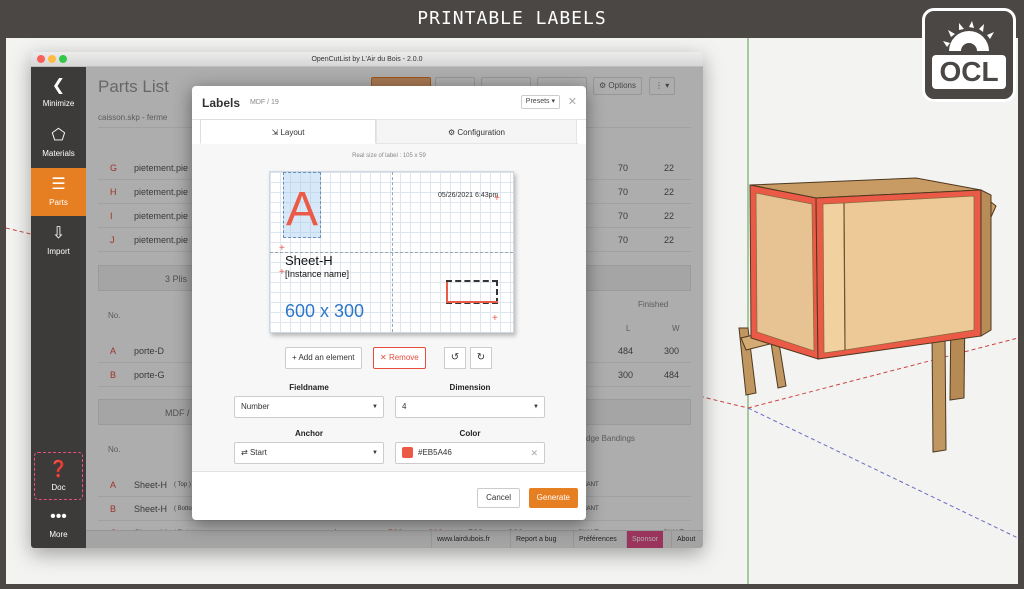 Image resolution: width=1024 pixels, height=589 pixels. I want to click on cancel-button: Cancel, so click(498, 498).